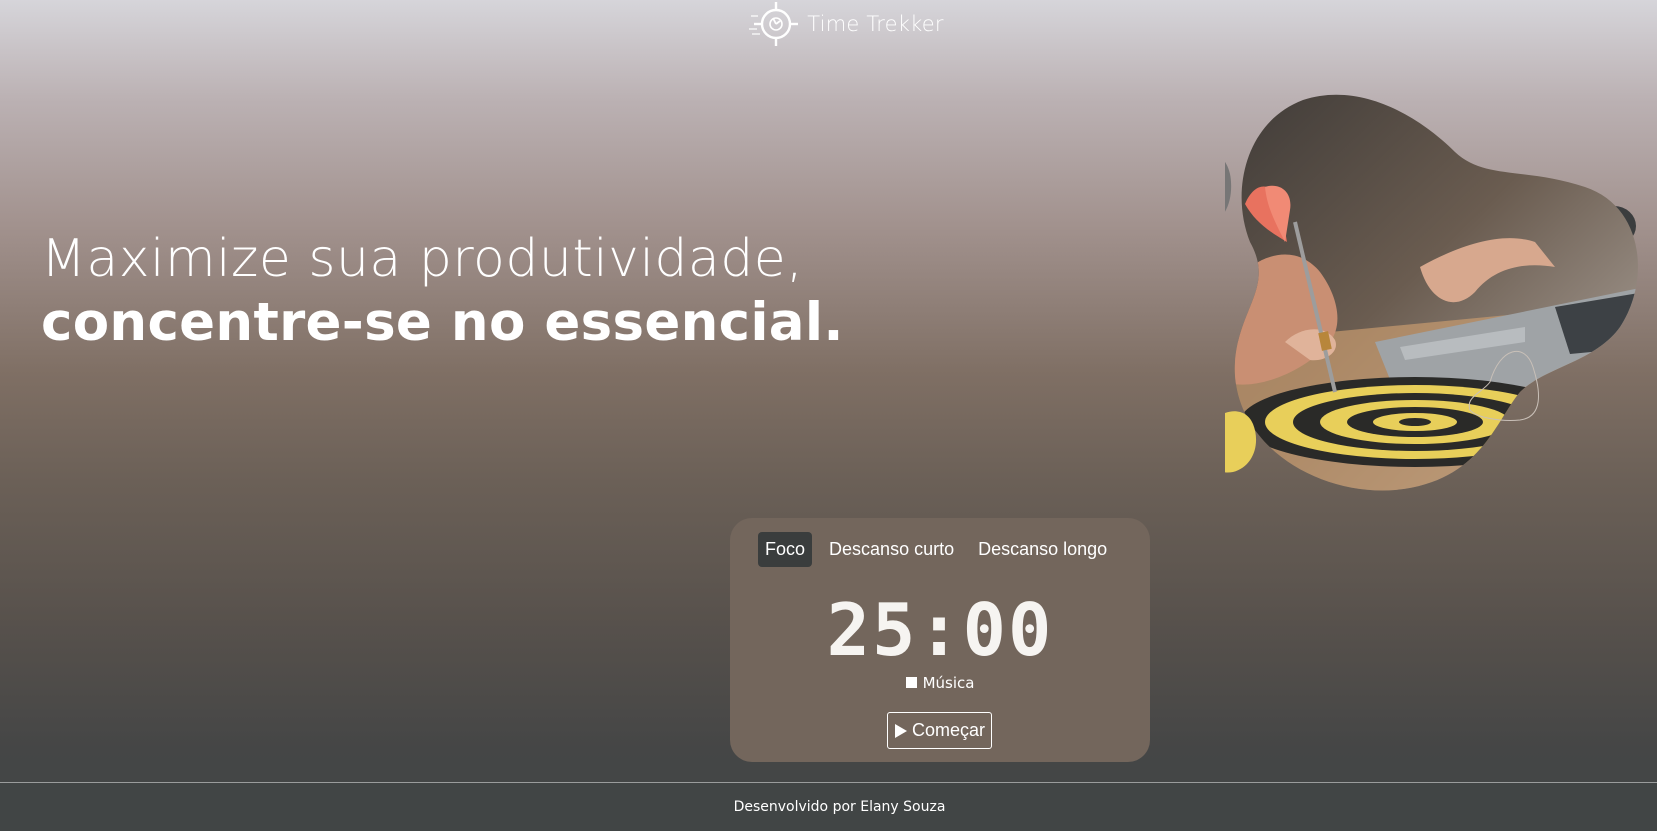 This screenshot has width=1657, height=831. I want to click on tab-descanso-curto: Descanso curto, so click(891, 549).